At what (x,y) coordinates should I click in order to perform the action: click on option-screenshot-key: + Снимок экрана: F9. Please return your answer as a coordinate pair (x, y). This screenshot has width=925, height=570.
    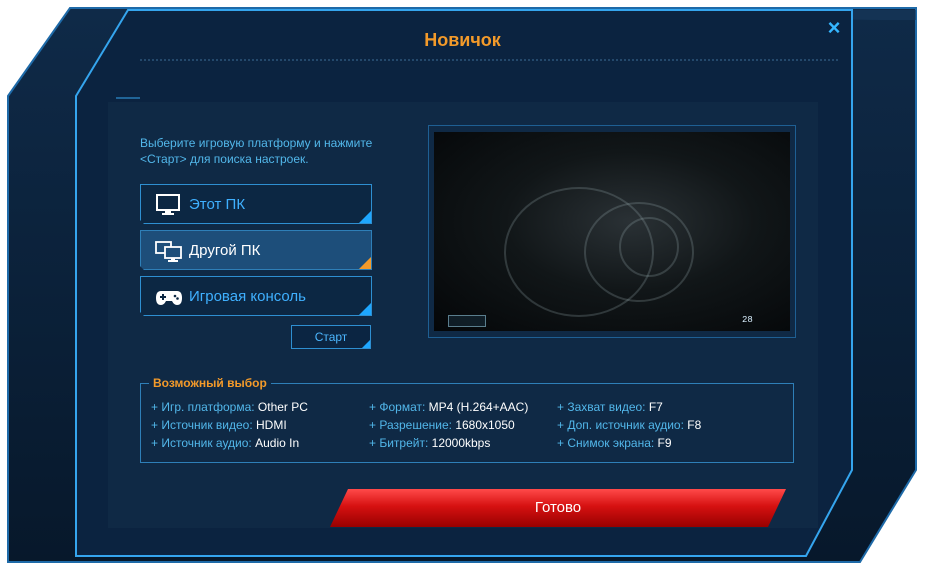
    Looking at the image, I should click on (614, 443).